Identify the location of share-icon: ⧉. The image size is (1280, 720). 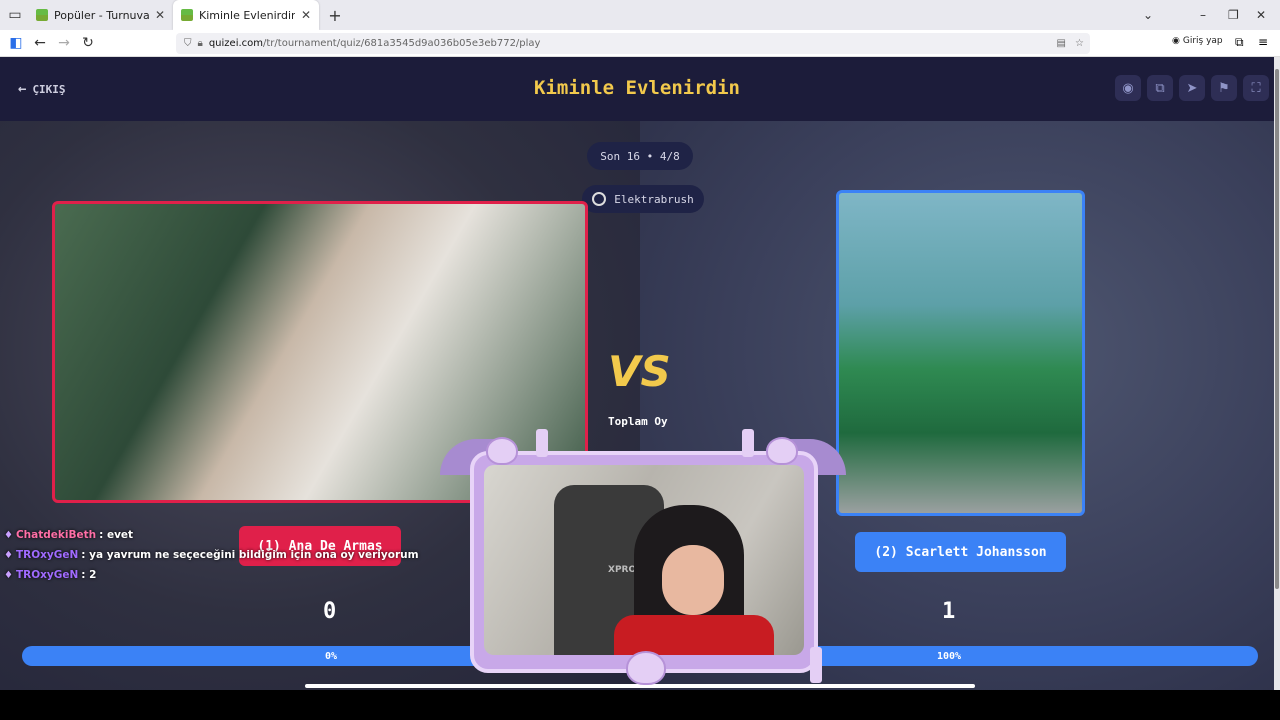
(1160, 88).